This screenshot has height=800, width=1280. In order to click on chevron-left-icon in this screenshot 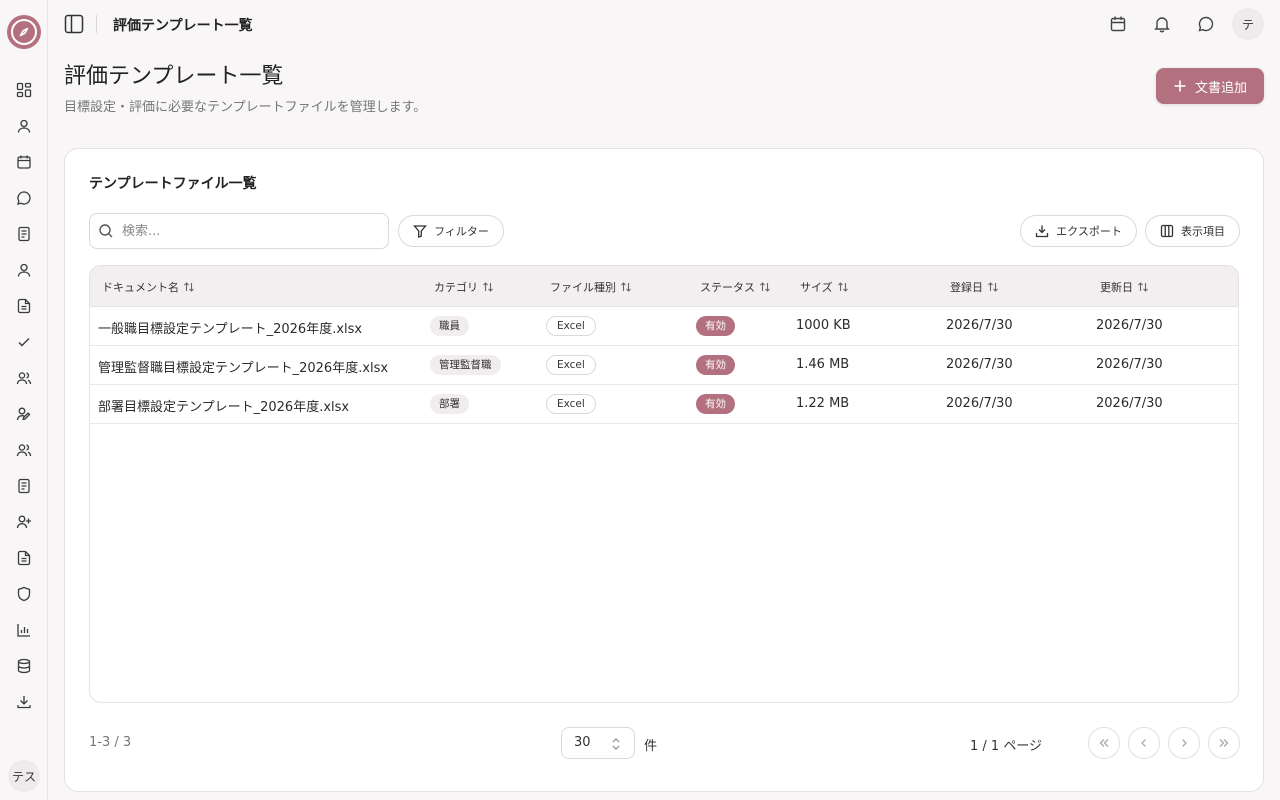, I will do `click(1143, 743)`.